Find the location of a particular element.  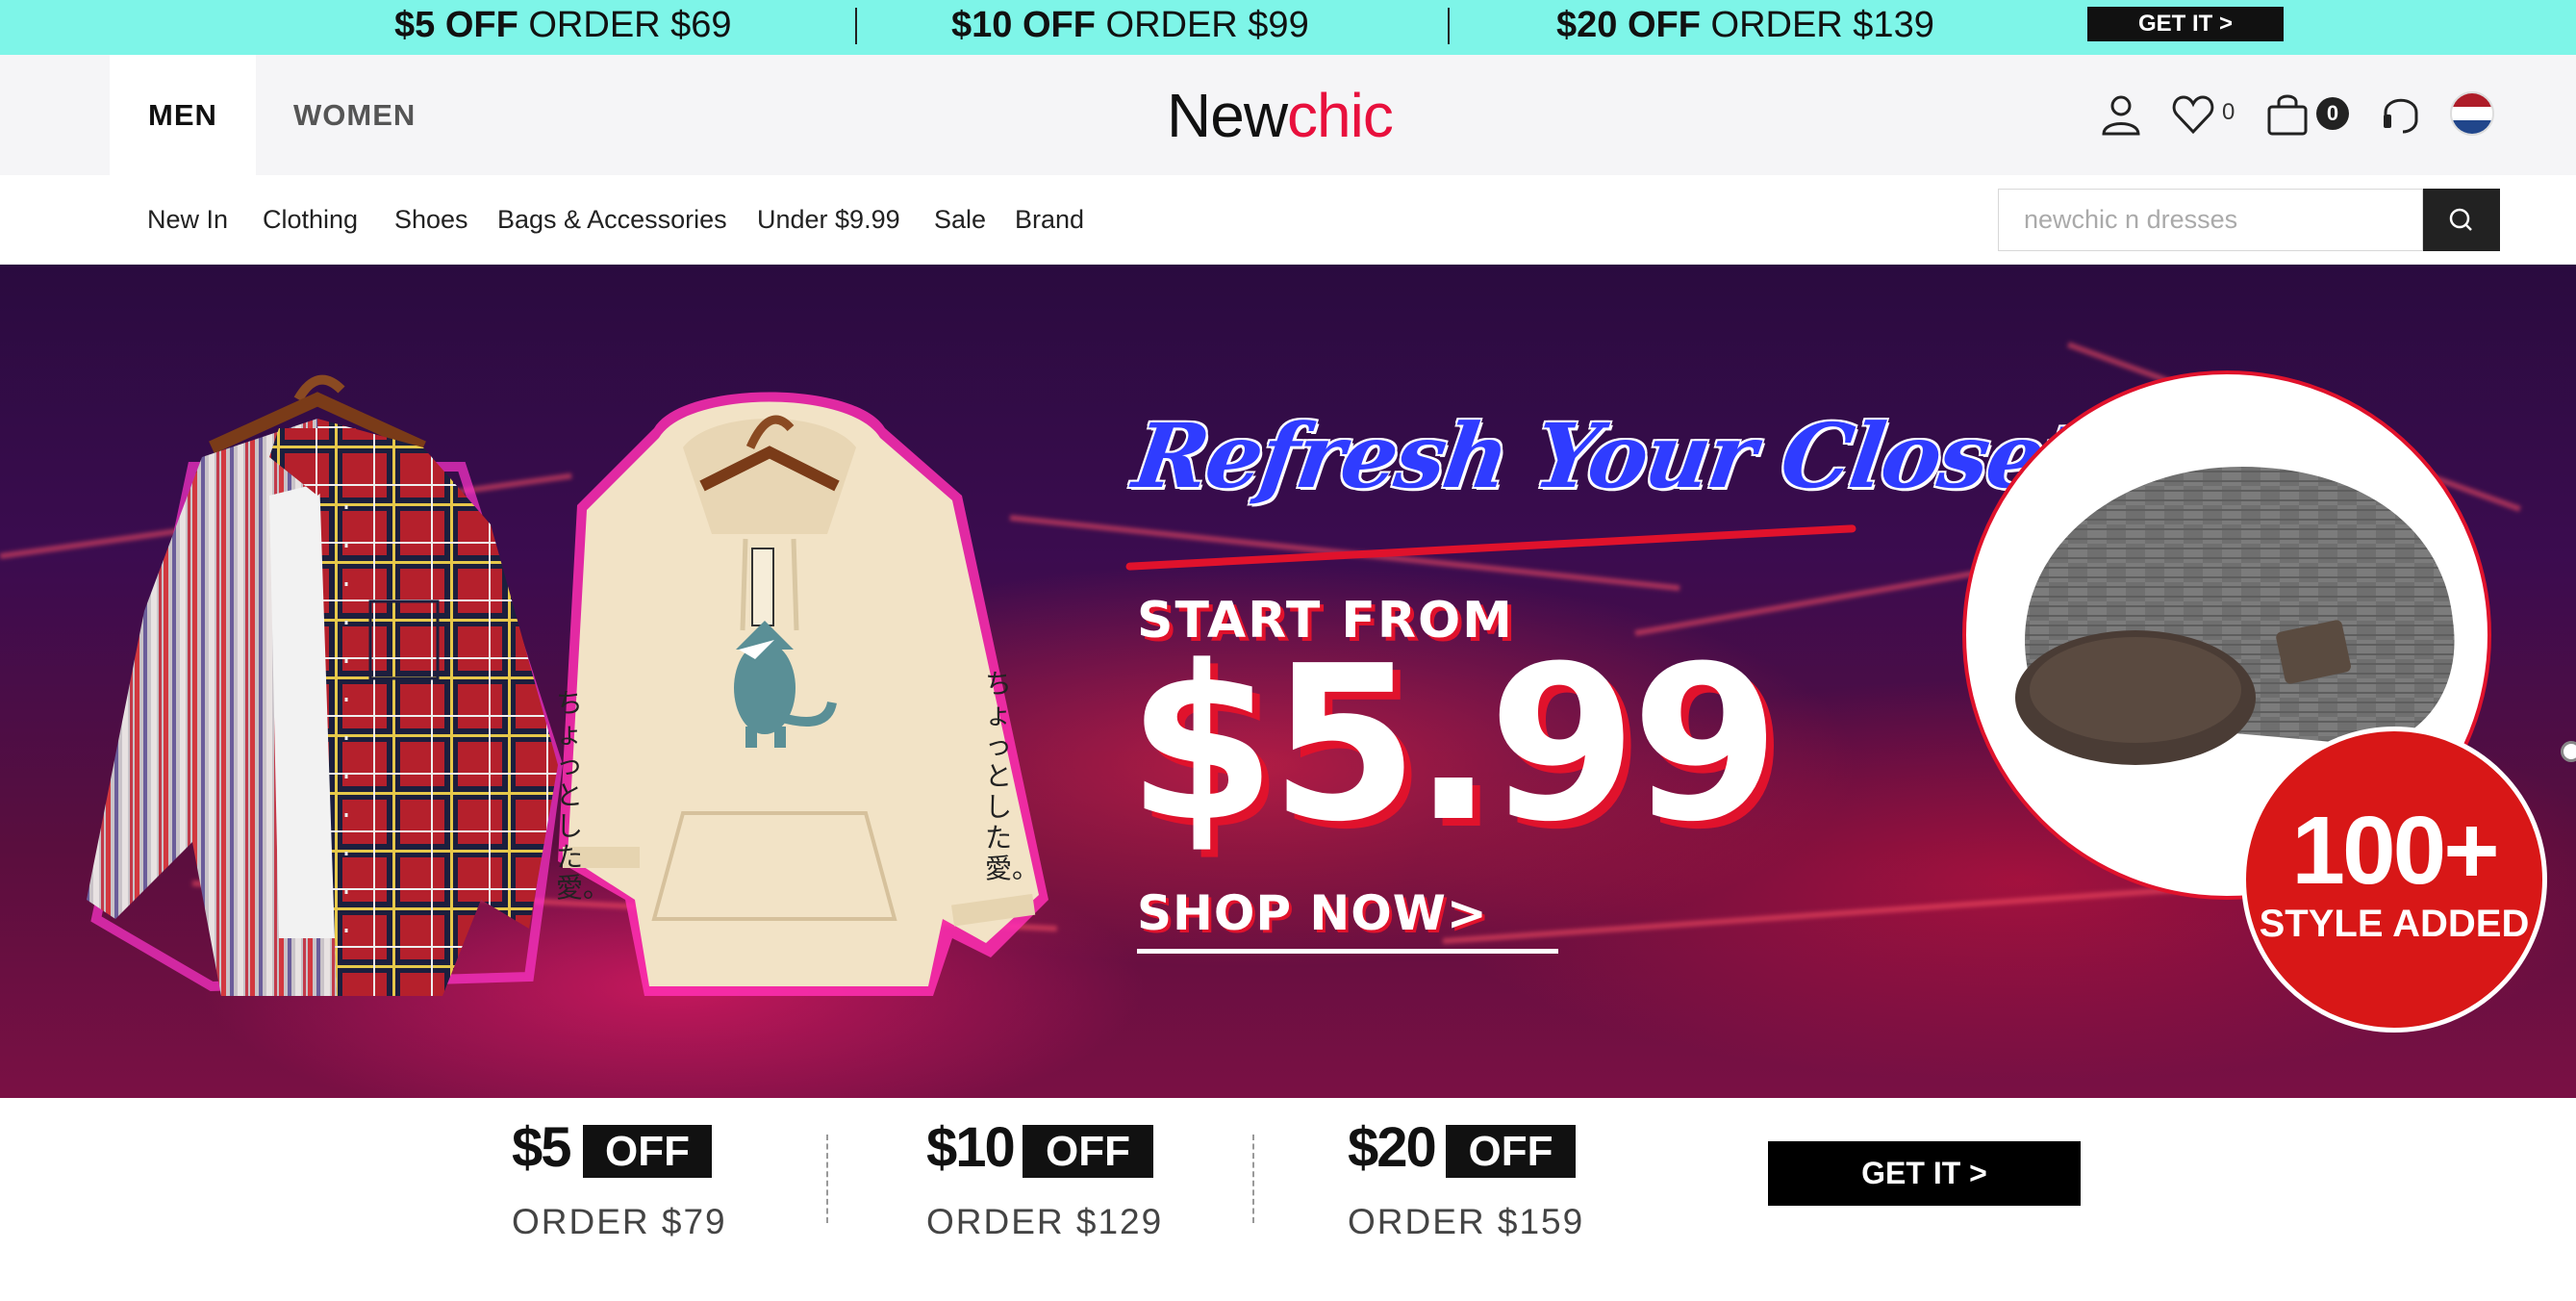

promo-get-it-button: GET IT > is located at coordinates (2186, 24).